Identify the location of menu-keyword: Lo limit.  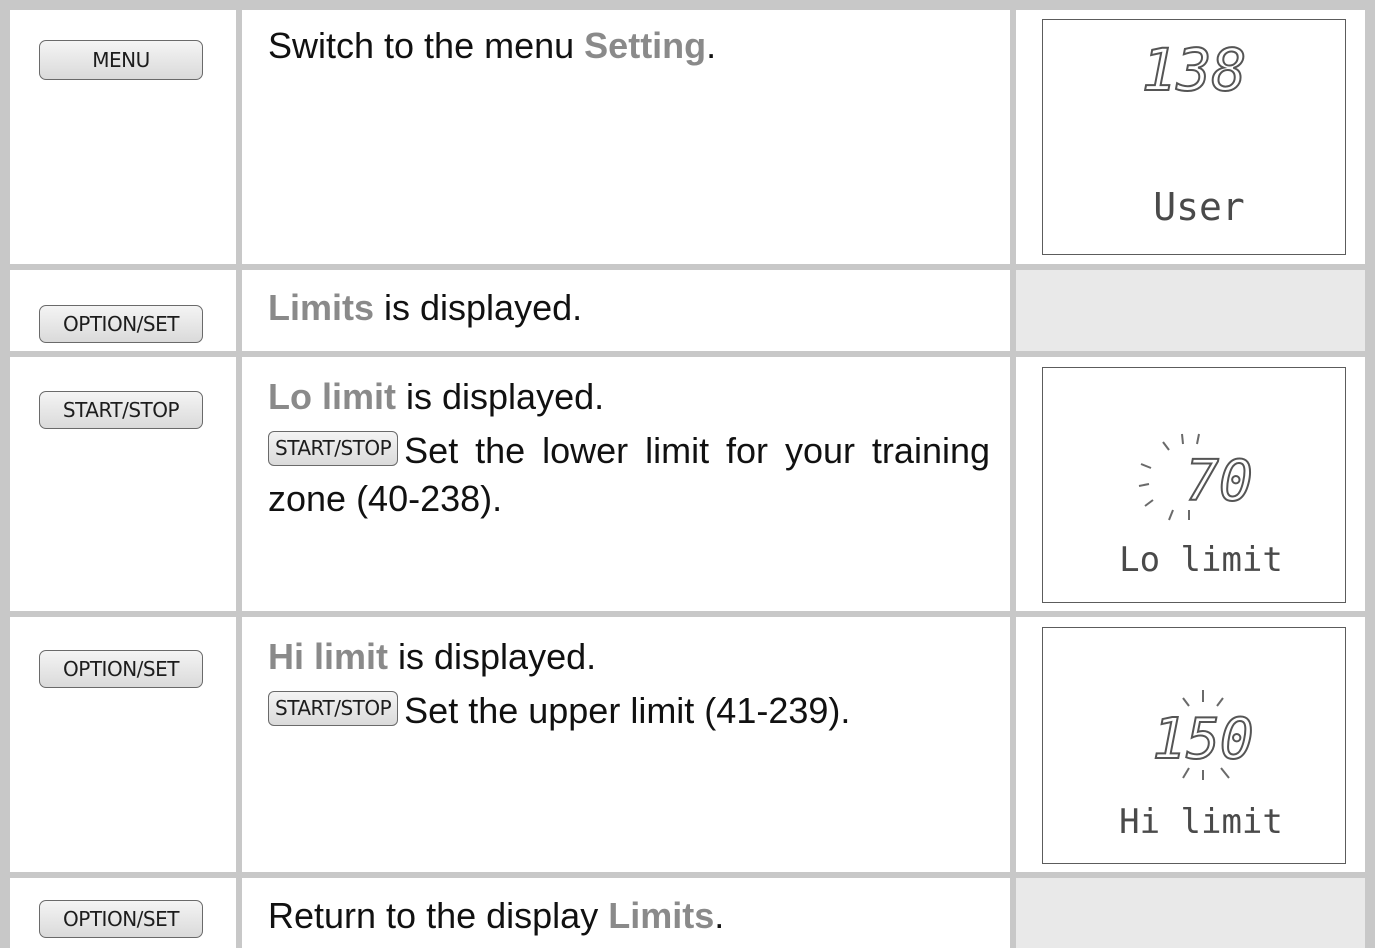
(332, 396).